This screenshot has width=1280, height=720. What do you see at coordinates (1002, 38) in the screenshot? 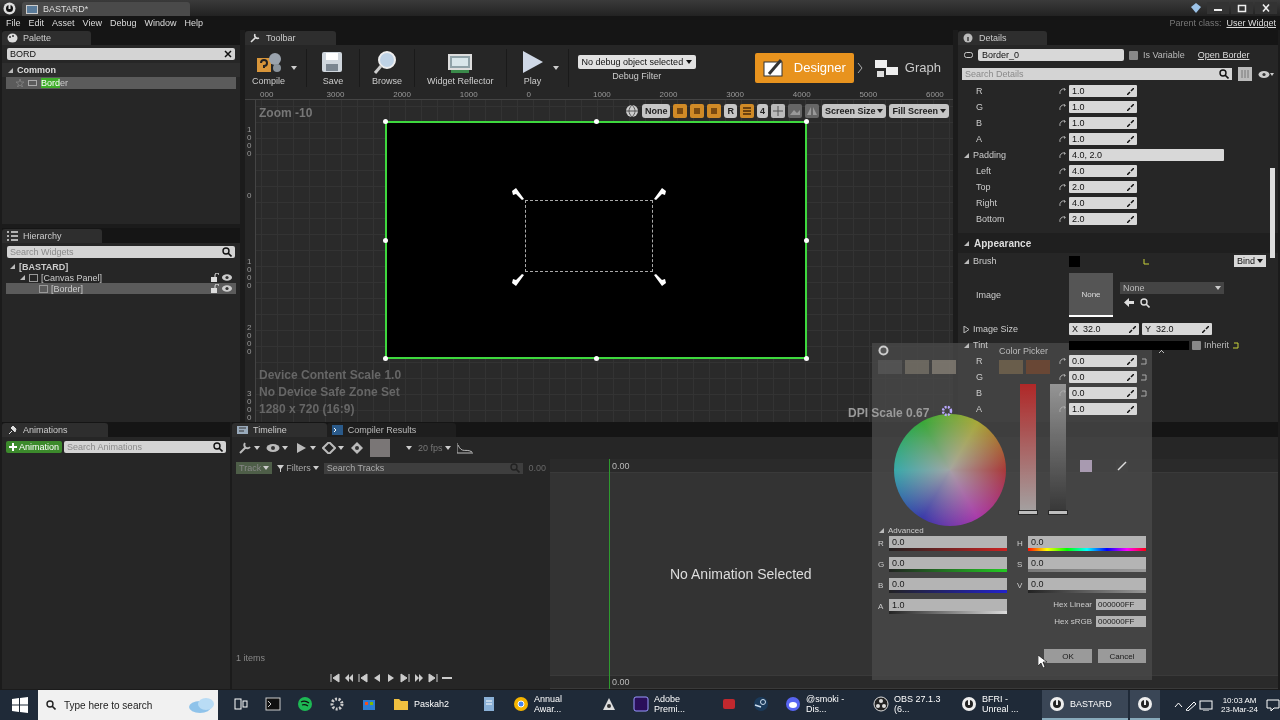
I see `panel-tab: Details` at bounding box center [1002, 38].